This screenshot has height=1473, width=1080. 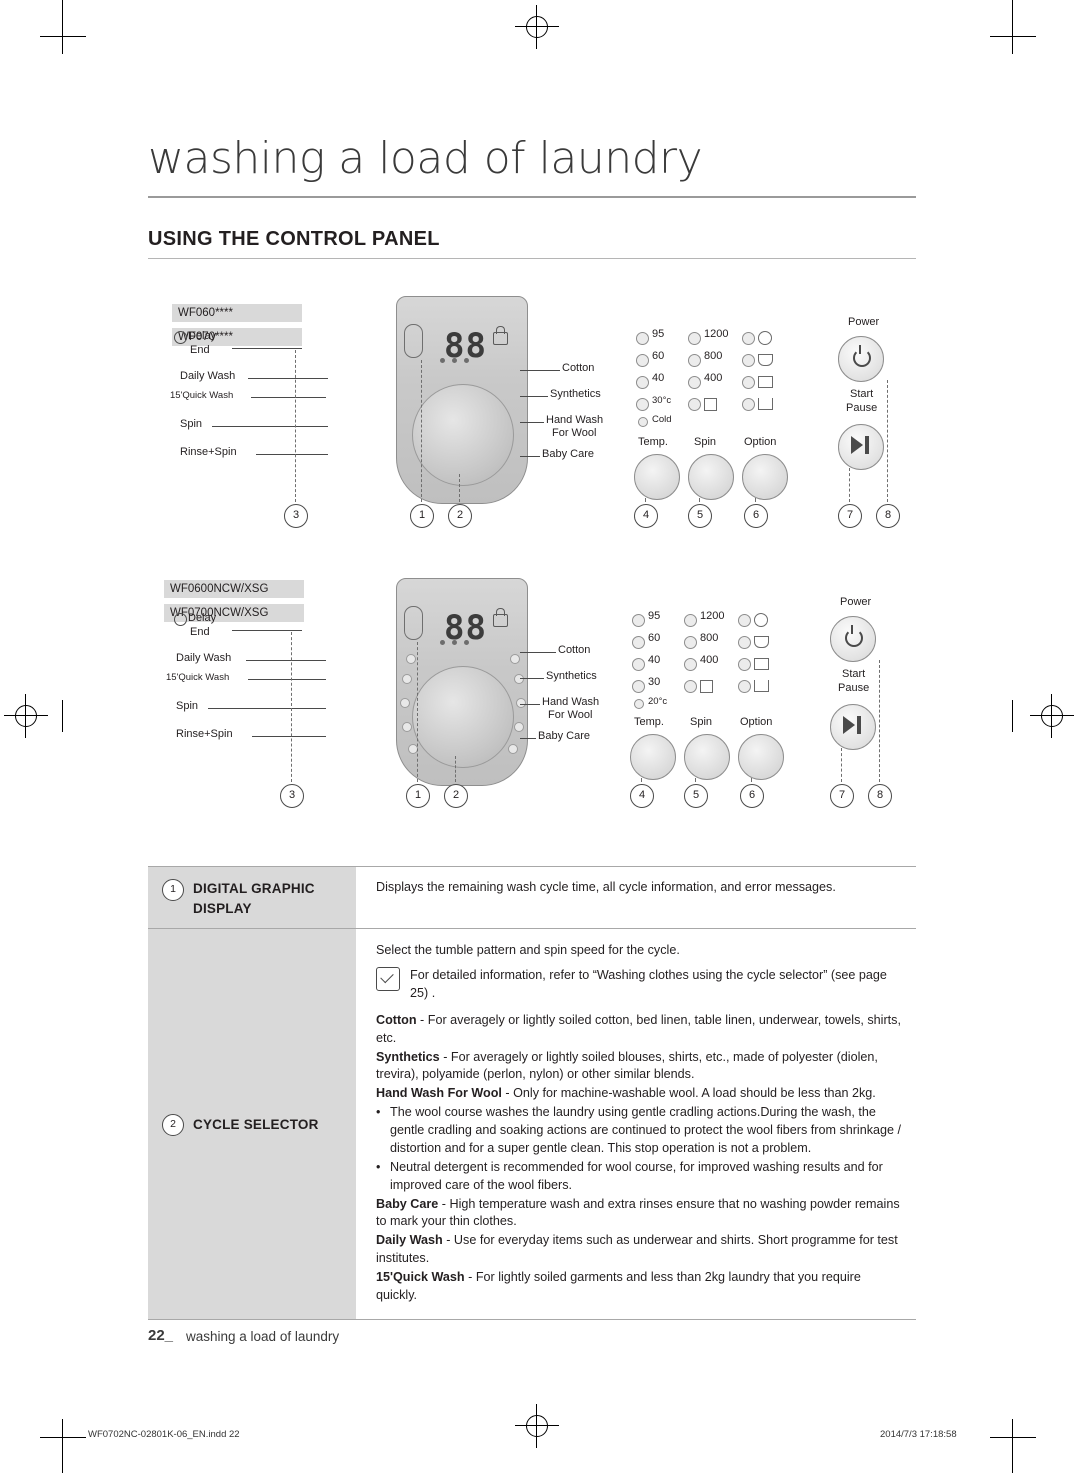 What do you see at coordinates (658, 356) in the screenshot?
I see `temp-value-60-top: 60` at bounding box center [658, 356].